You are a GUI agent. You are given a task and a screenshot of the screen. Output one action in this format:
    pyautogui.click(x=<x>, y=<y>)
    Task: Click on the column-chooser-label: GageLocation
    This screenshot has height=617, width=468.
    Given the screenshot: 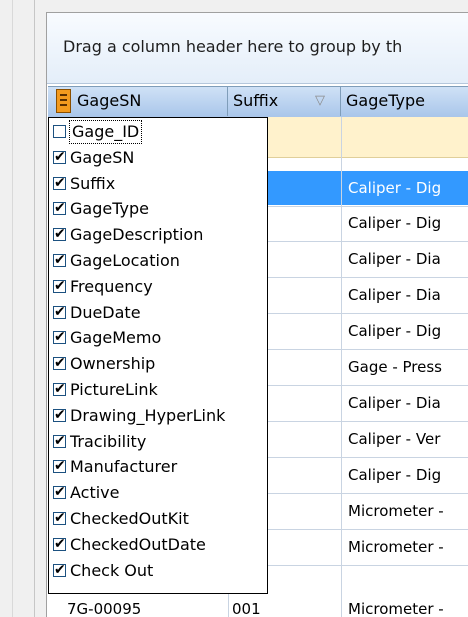 What is the action you would take?
    pyautogui.click(x=125, y=260)
    